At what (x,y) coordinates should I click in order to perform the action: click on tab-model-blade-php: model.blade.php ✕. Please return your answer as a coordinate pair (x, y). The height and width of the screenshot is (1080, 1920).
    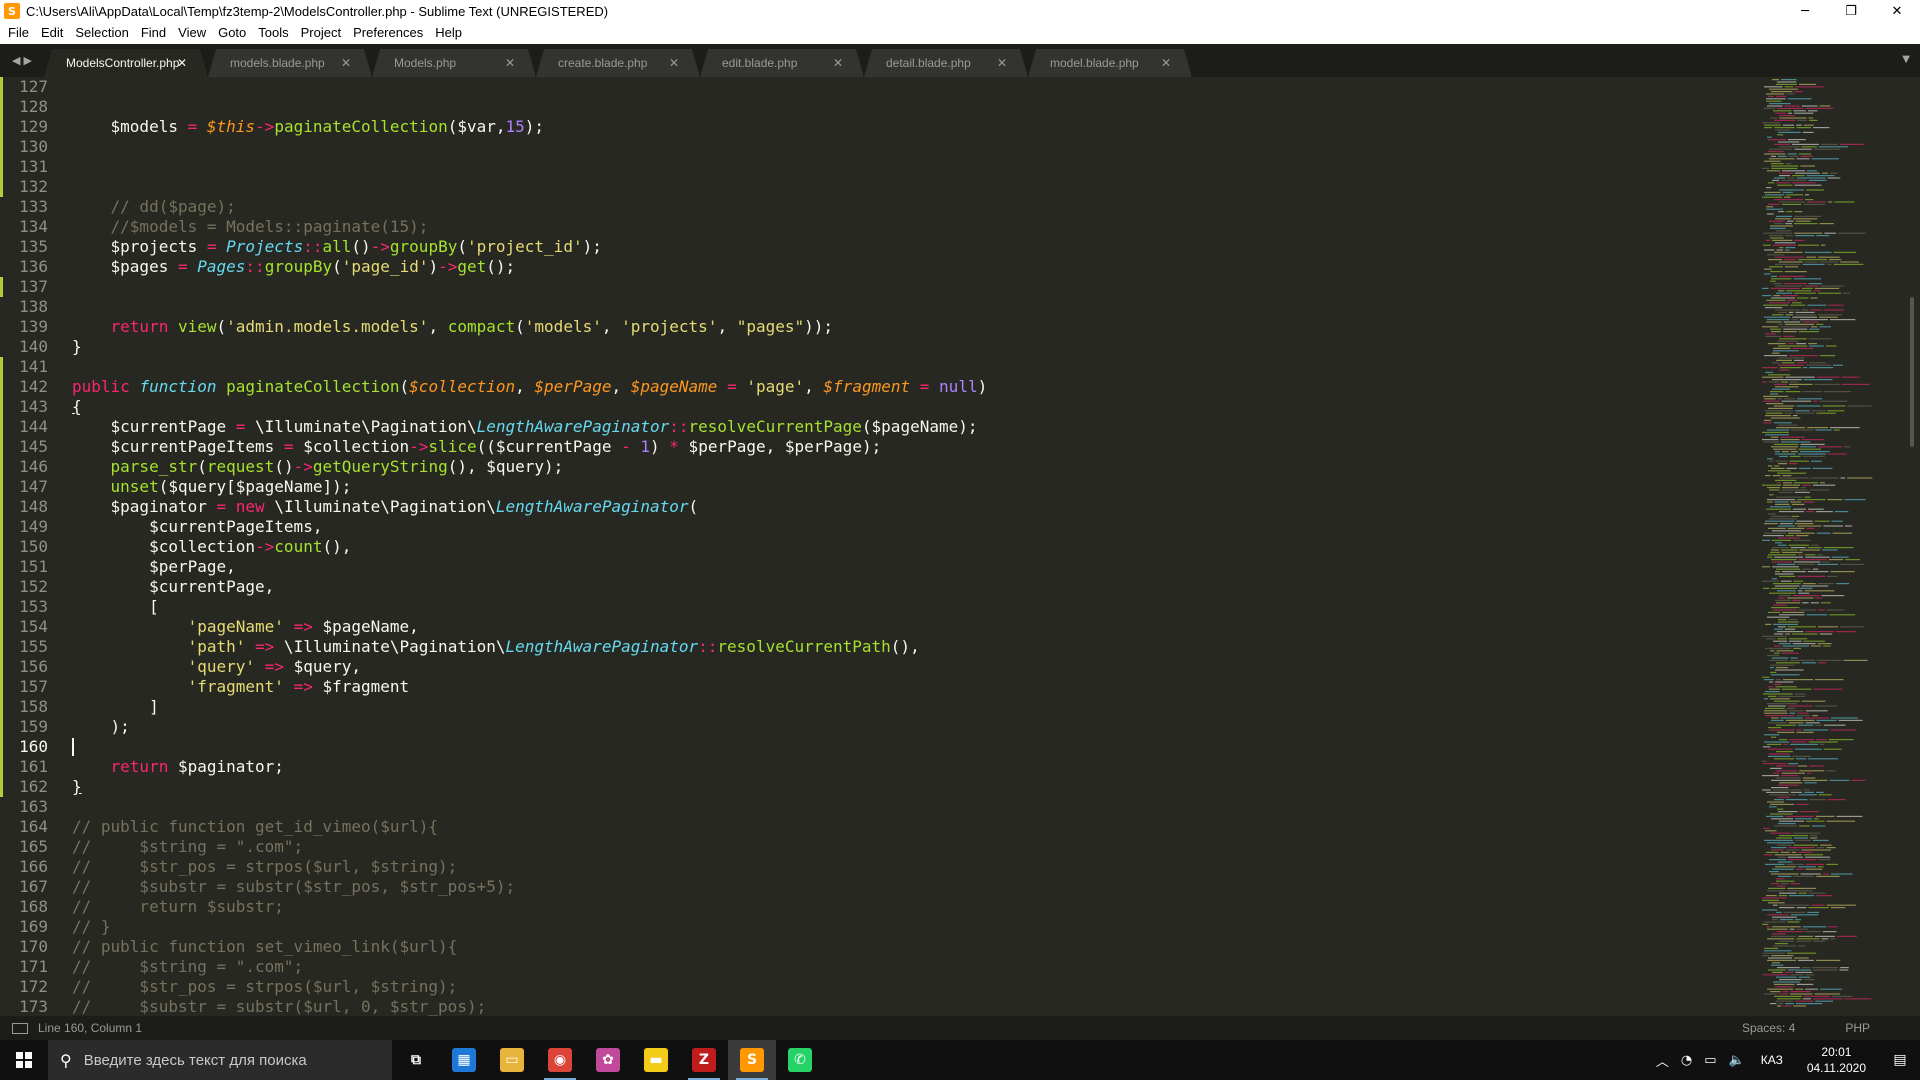
    Looking at the image, I should click on (1110, 63).